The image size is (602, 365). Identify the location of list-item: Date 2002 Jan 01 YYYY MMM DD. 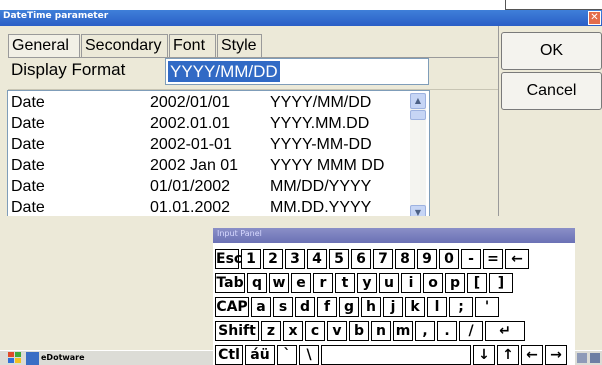
(208, 166).